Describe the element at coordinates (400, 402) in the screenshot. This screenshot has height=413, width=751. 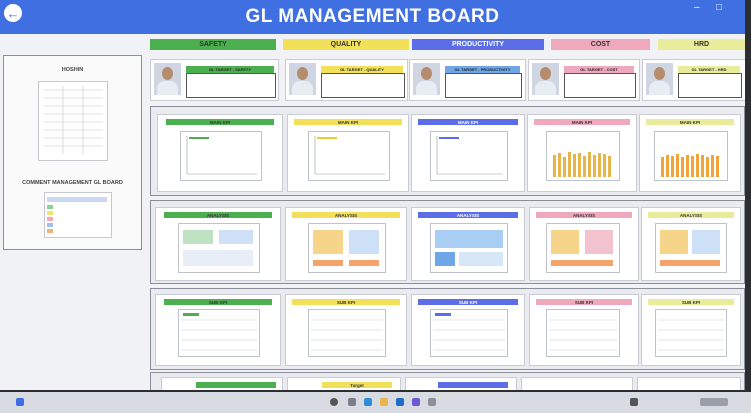
I see `mail-icon` at that location.